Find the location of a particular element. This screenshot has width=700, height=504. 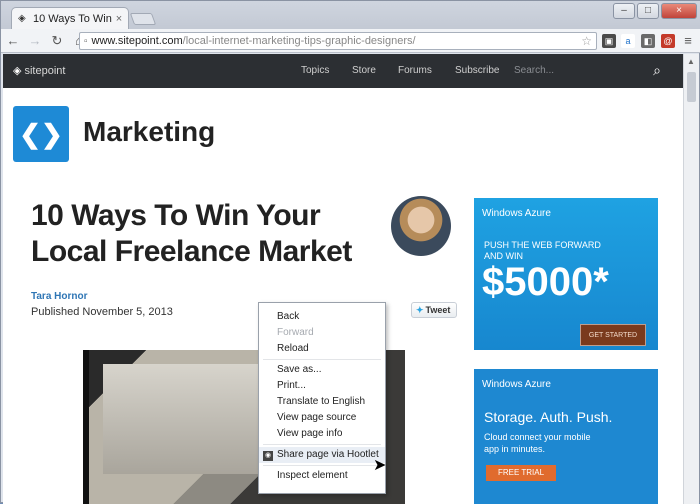

back-button: ← is located at coordinates (13, 41).